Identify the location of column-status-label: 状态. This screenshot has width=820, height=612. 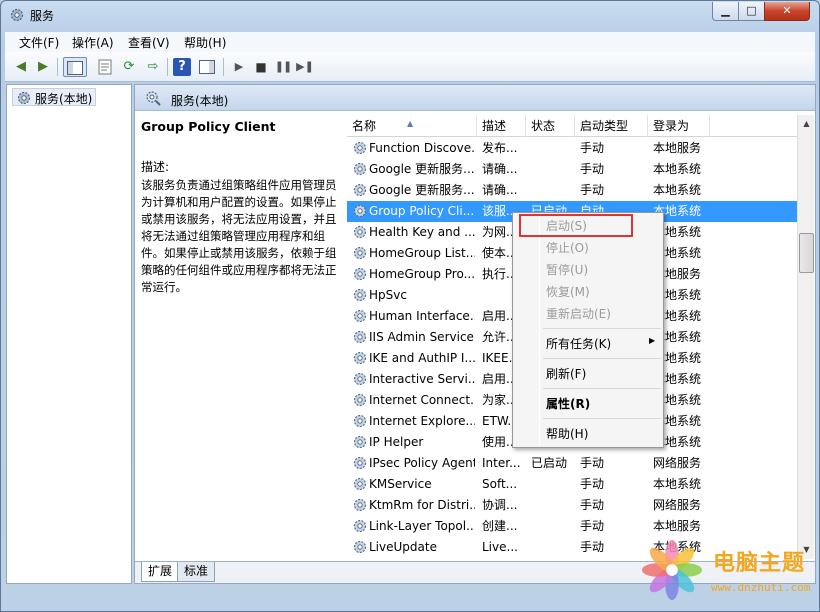
(543, 126).